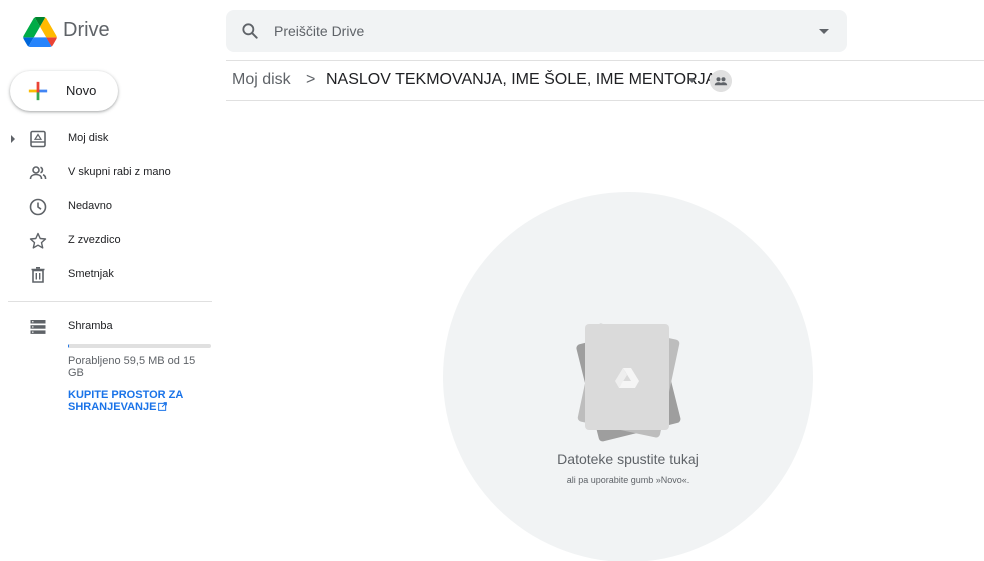 Image resolution: width=984 pixels, height=561 pixels. I want to click on sidebar-item-starred: Z zvezdico, so click(106, 241).